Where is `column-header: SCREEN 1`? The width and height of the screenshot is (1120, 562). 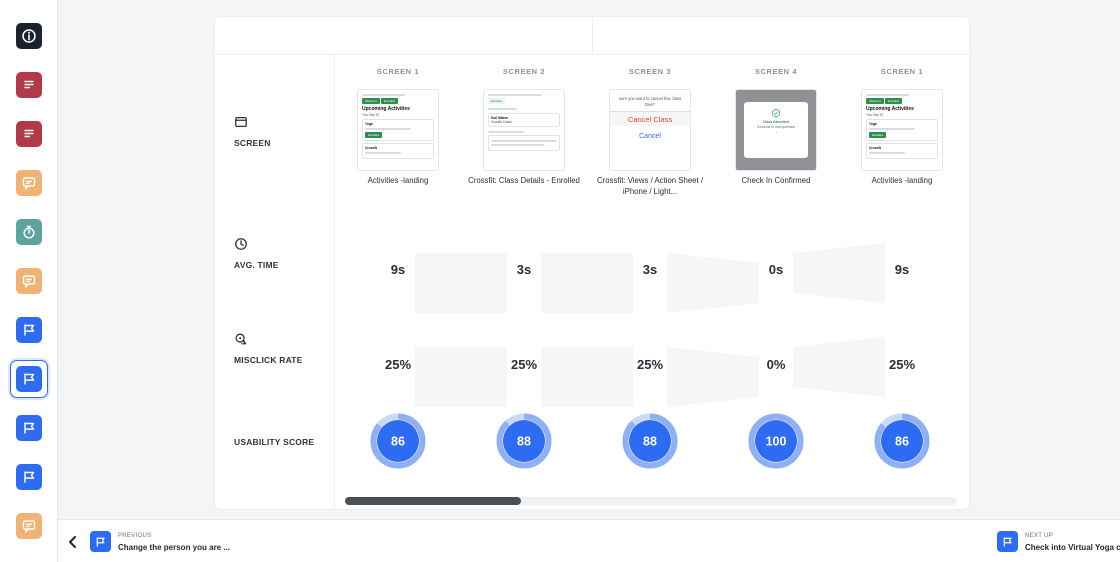 column-header: SCREEN 1 is located at coordinates (398, 71).